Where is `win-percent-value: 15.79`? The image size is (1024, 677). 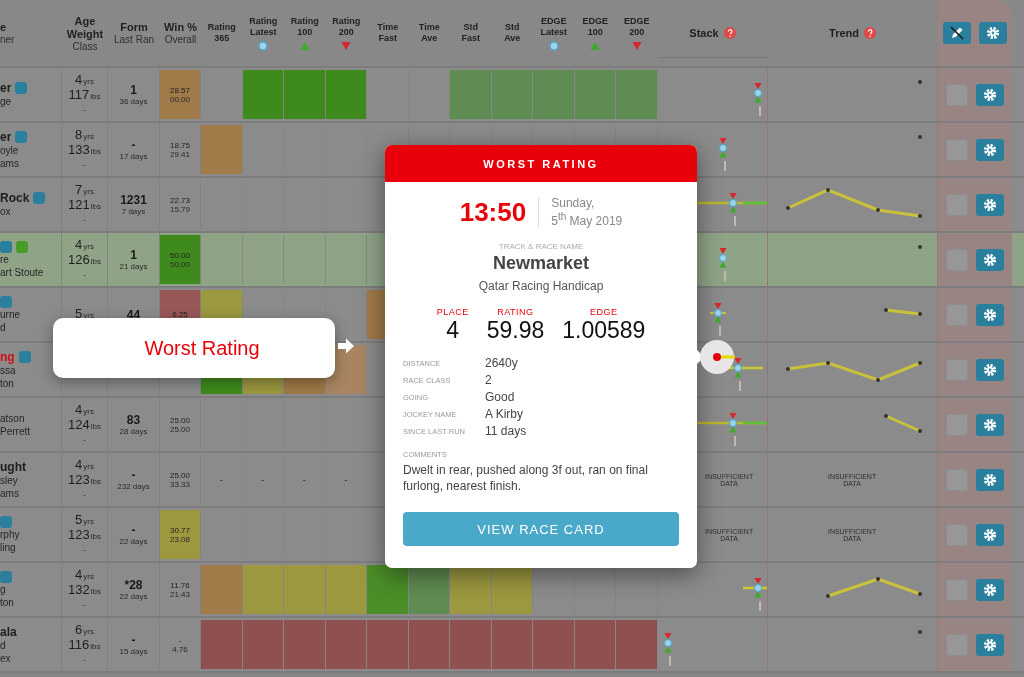
win-percent-value: 15.79 is located at coordinates (180, 209).